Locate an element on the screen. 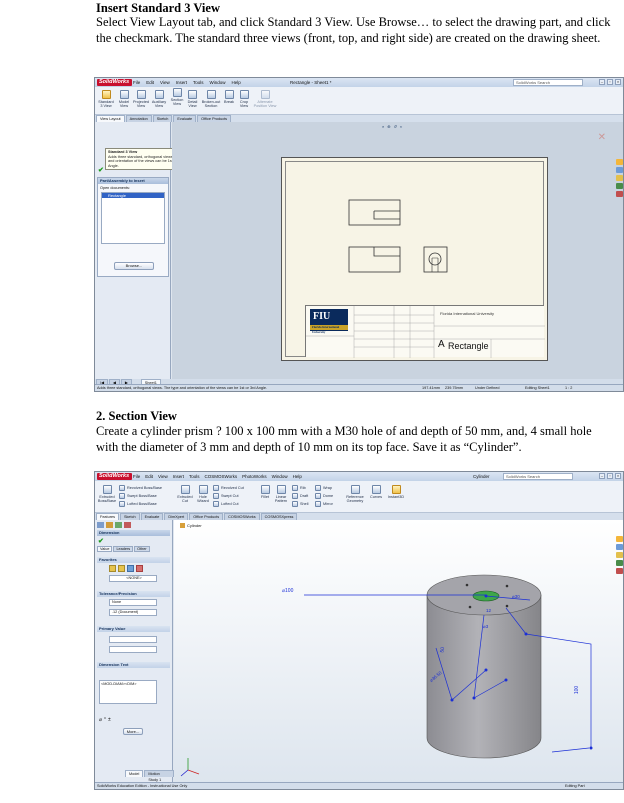 This screenshot has width=624, height=803. tab-dimxpert: DimXpert is located at coordinates (176, 516).